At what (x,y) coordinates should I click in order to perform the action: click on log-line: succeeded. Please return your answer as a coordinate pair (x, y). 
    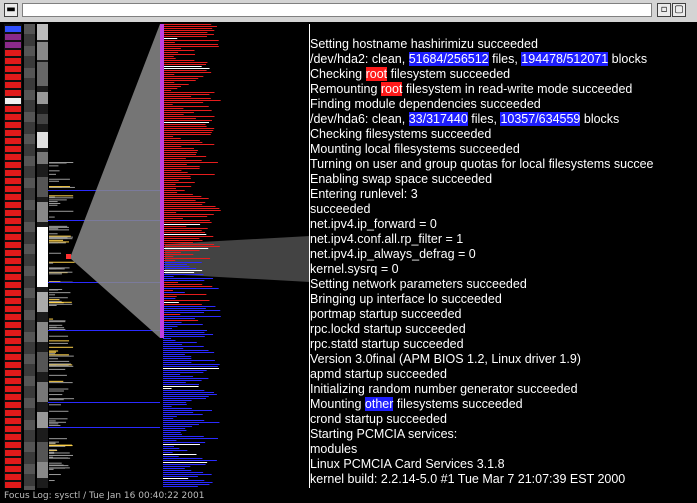
    Looking at the image, I should click on (503, 209).